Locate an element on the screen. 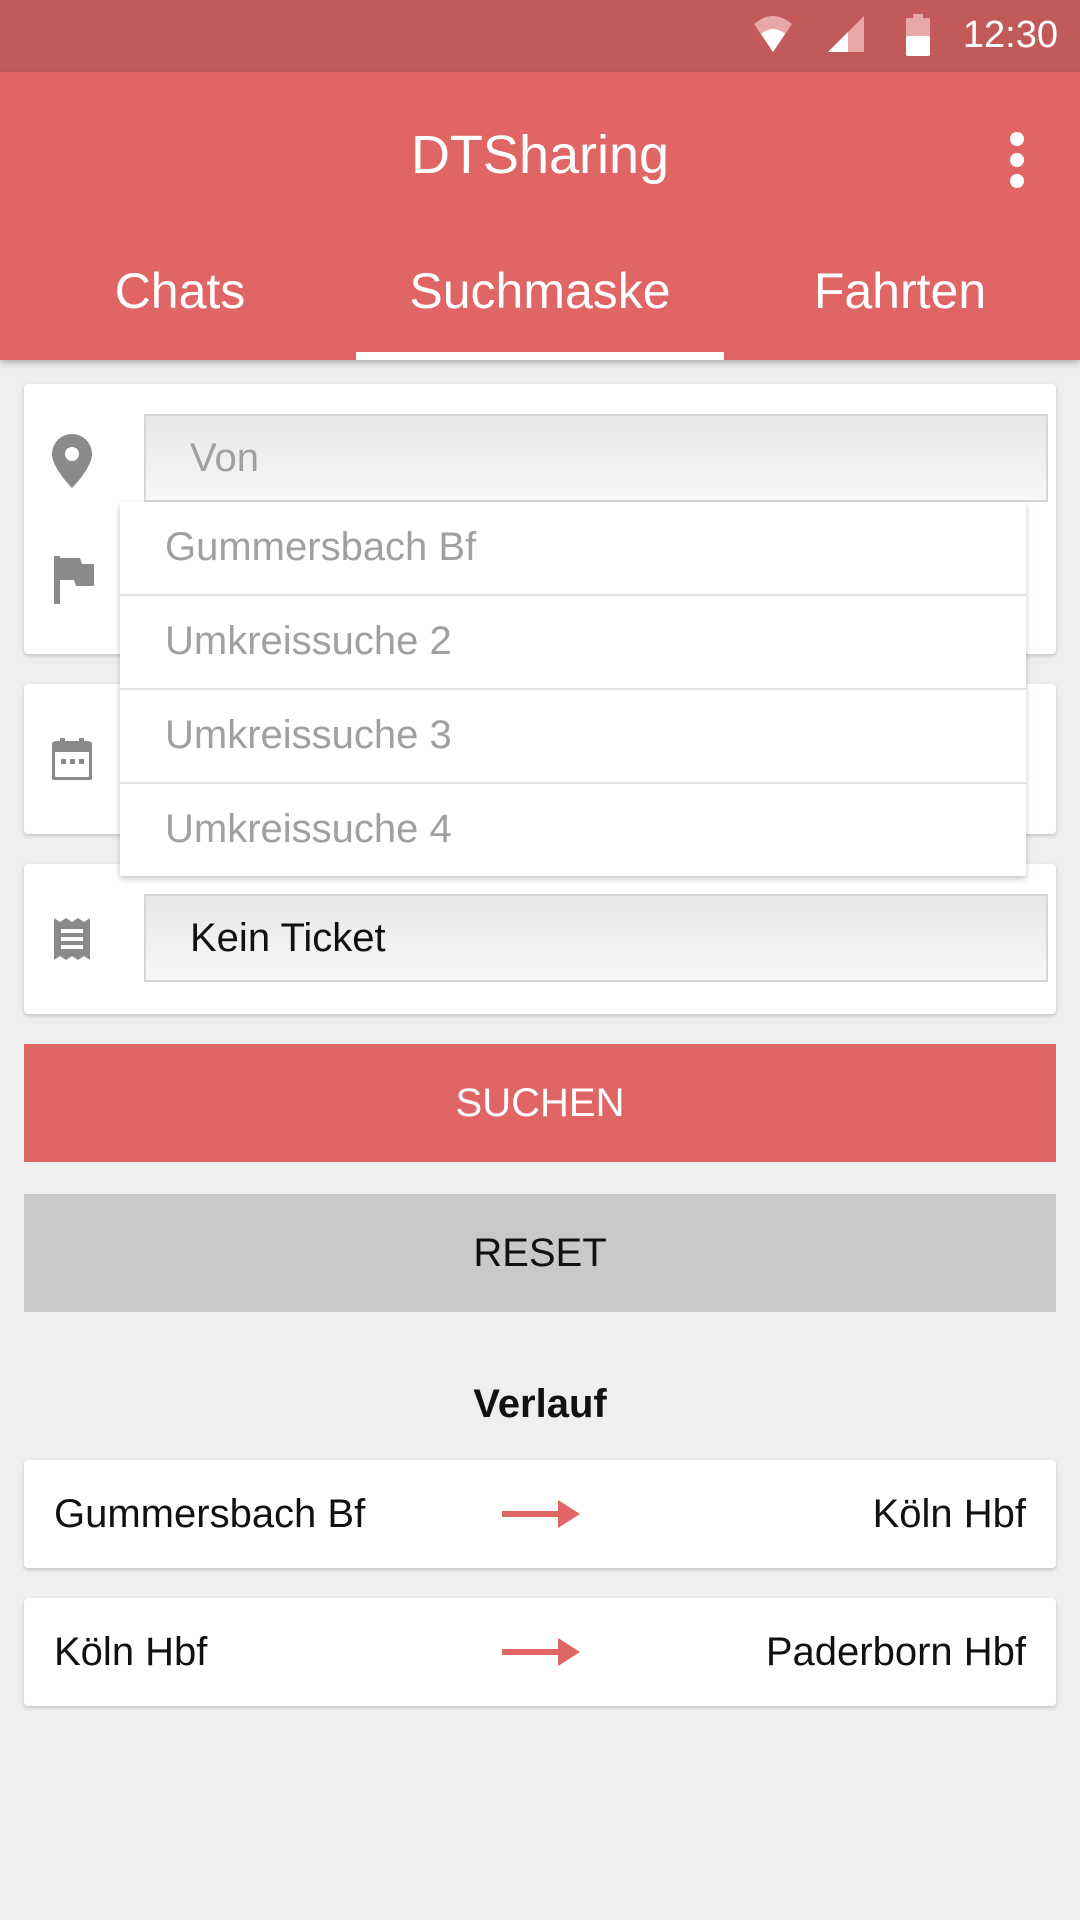 The width and height of the screenshot is (1080, 1920). dropdown-item: Gummersbach Bf is located at coordinates (573, 549).